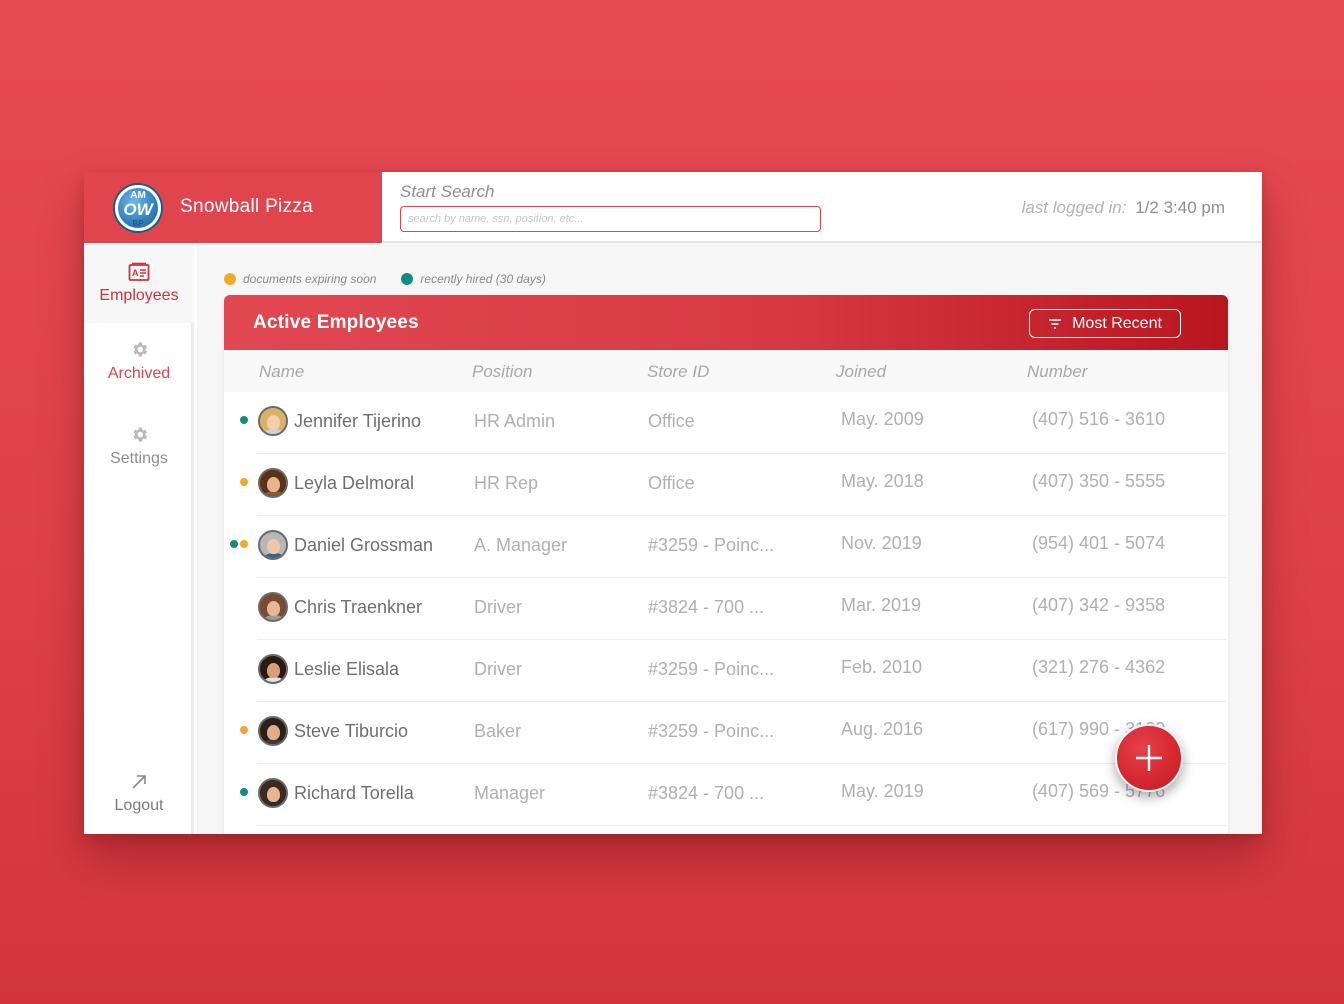  What do you see at coordinates (1057, 372) in the screenshot?
I see `column-header-number: Number` at bounding box center [1057, 372].